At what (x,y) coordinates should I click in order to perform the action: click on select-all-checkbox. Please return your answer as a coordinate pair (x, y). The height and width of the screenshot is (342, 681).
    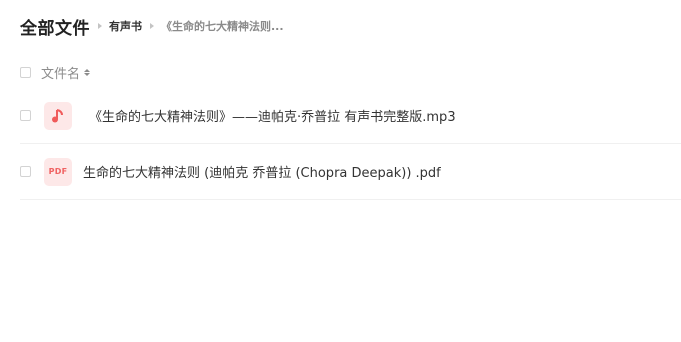
    Looking at the image, I should click on (25, 72).